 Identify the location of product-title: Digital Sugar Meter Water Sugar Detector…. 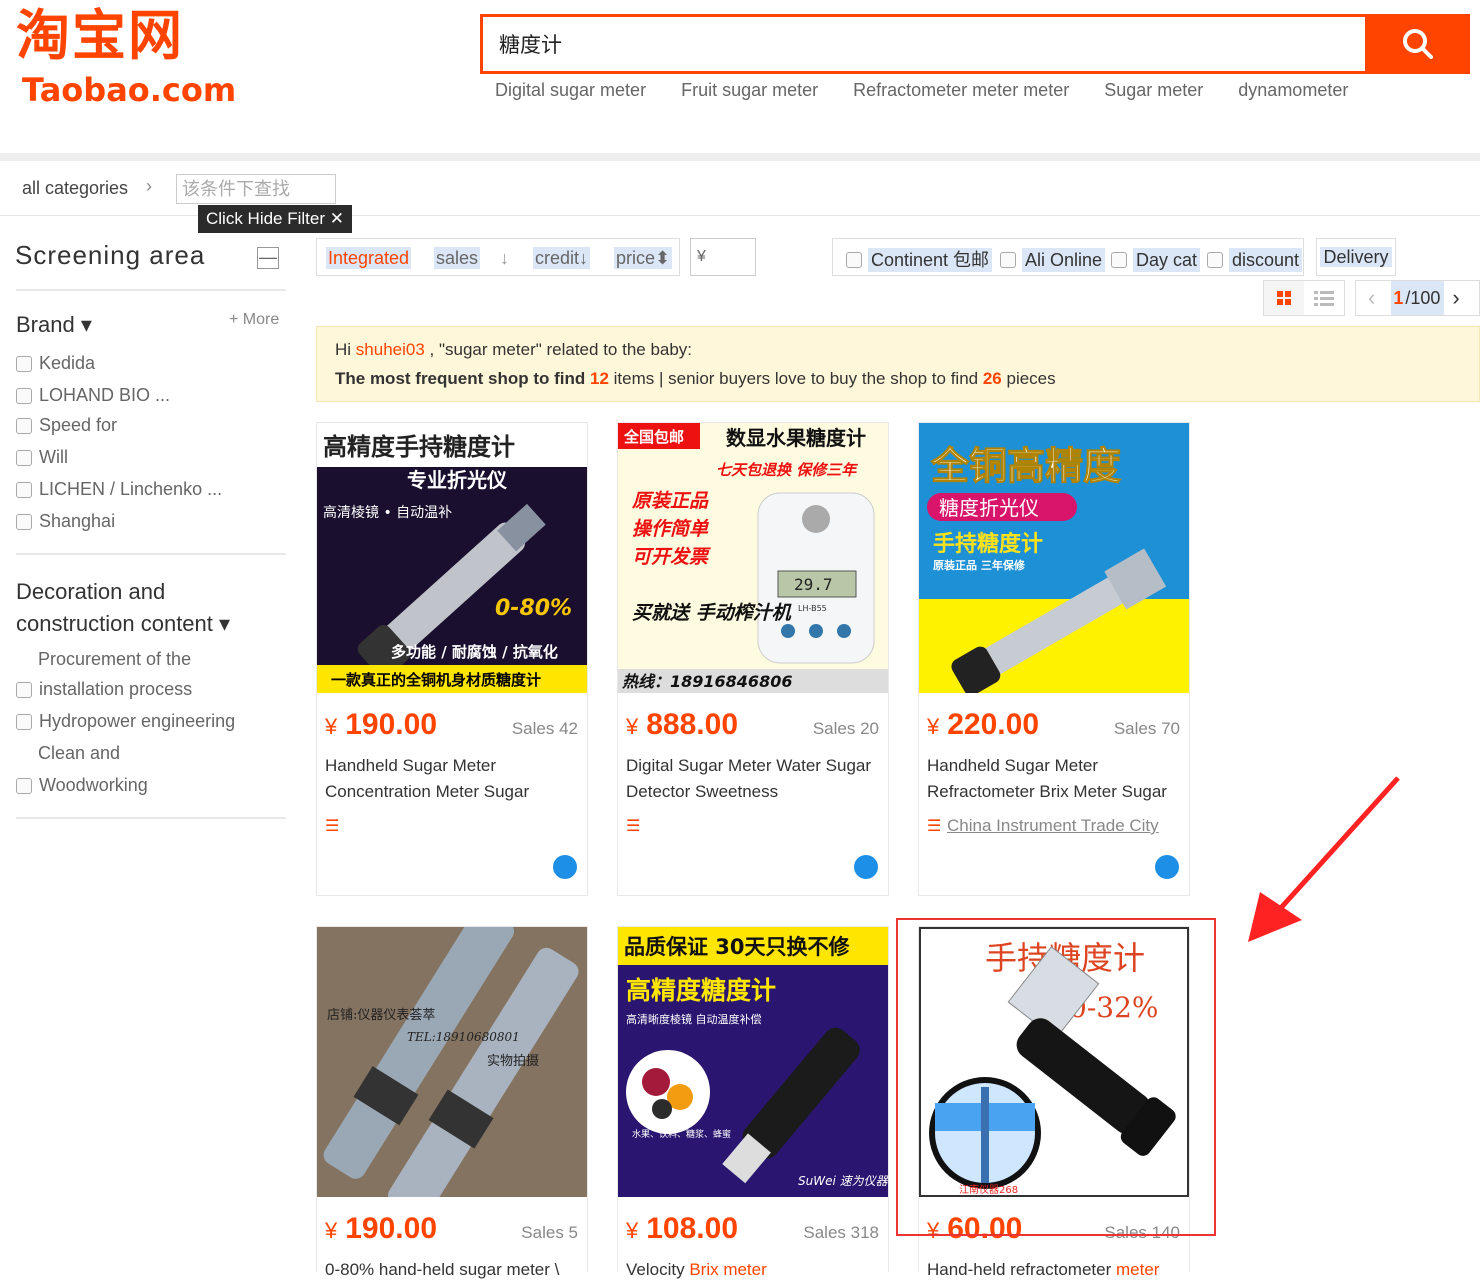
(755, 779).